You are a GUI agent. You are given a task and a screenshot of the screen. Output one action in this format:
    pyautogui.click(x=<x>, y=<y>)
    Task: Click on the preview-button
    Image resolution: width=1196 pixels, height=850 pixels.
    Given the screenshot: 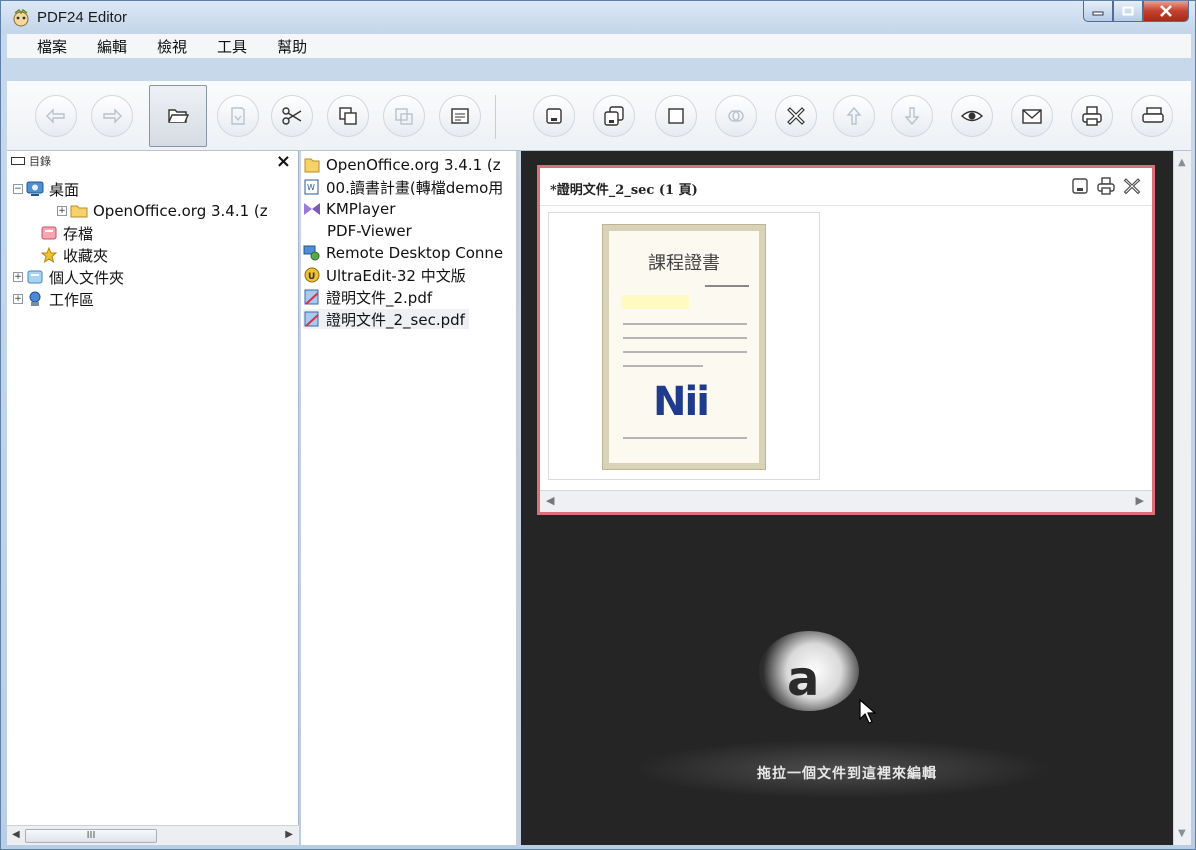 What is the action you would take?
    pyautogui.click(x=972, y=116)
    